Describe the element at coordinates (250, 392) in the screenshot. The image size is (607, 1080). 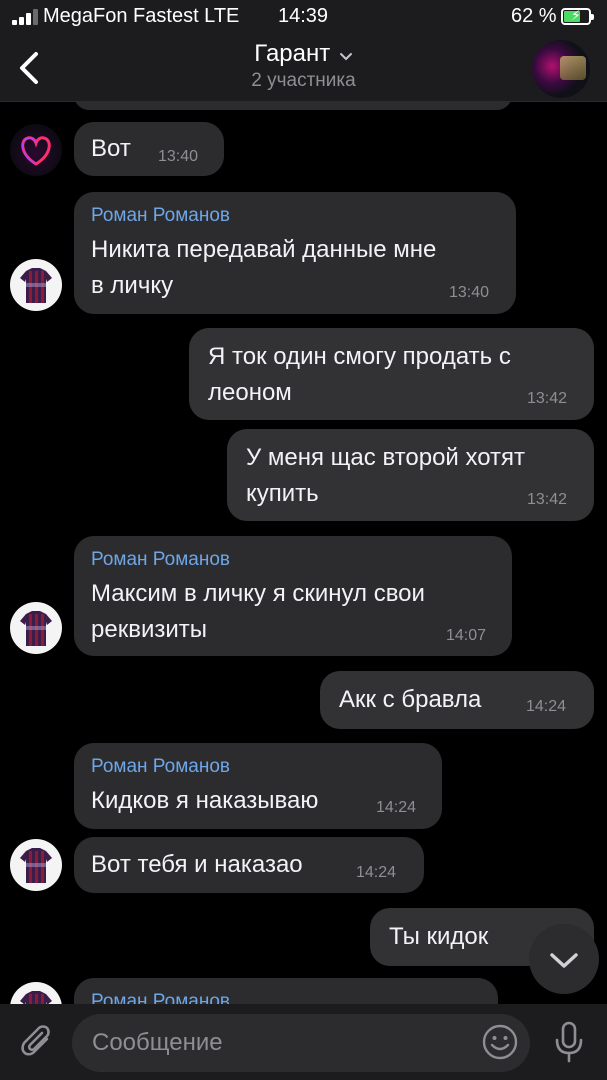
I see `message-text-line: леоном` at that location.